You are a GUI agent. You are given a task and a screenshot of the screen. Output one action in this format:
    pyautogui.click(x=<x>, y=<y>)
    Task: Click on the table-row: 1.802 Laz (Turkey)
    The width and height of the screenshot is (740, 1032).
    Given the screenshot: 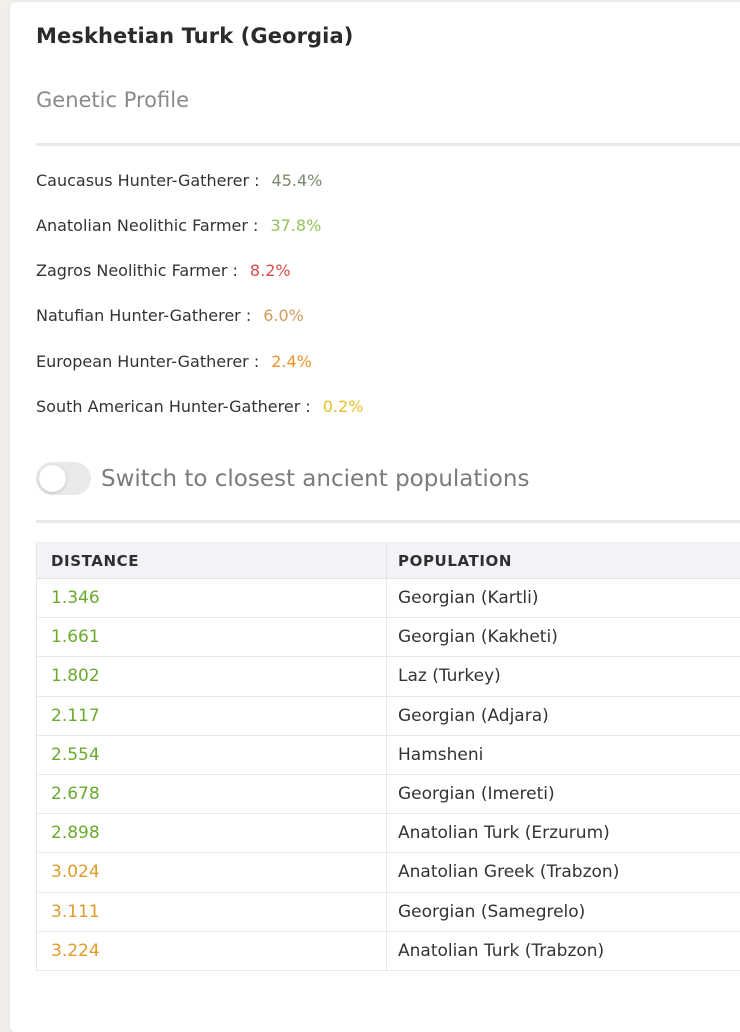 What is the action you would take?
    pyautogui.click(x=388, y=677)
    